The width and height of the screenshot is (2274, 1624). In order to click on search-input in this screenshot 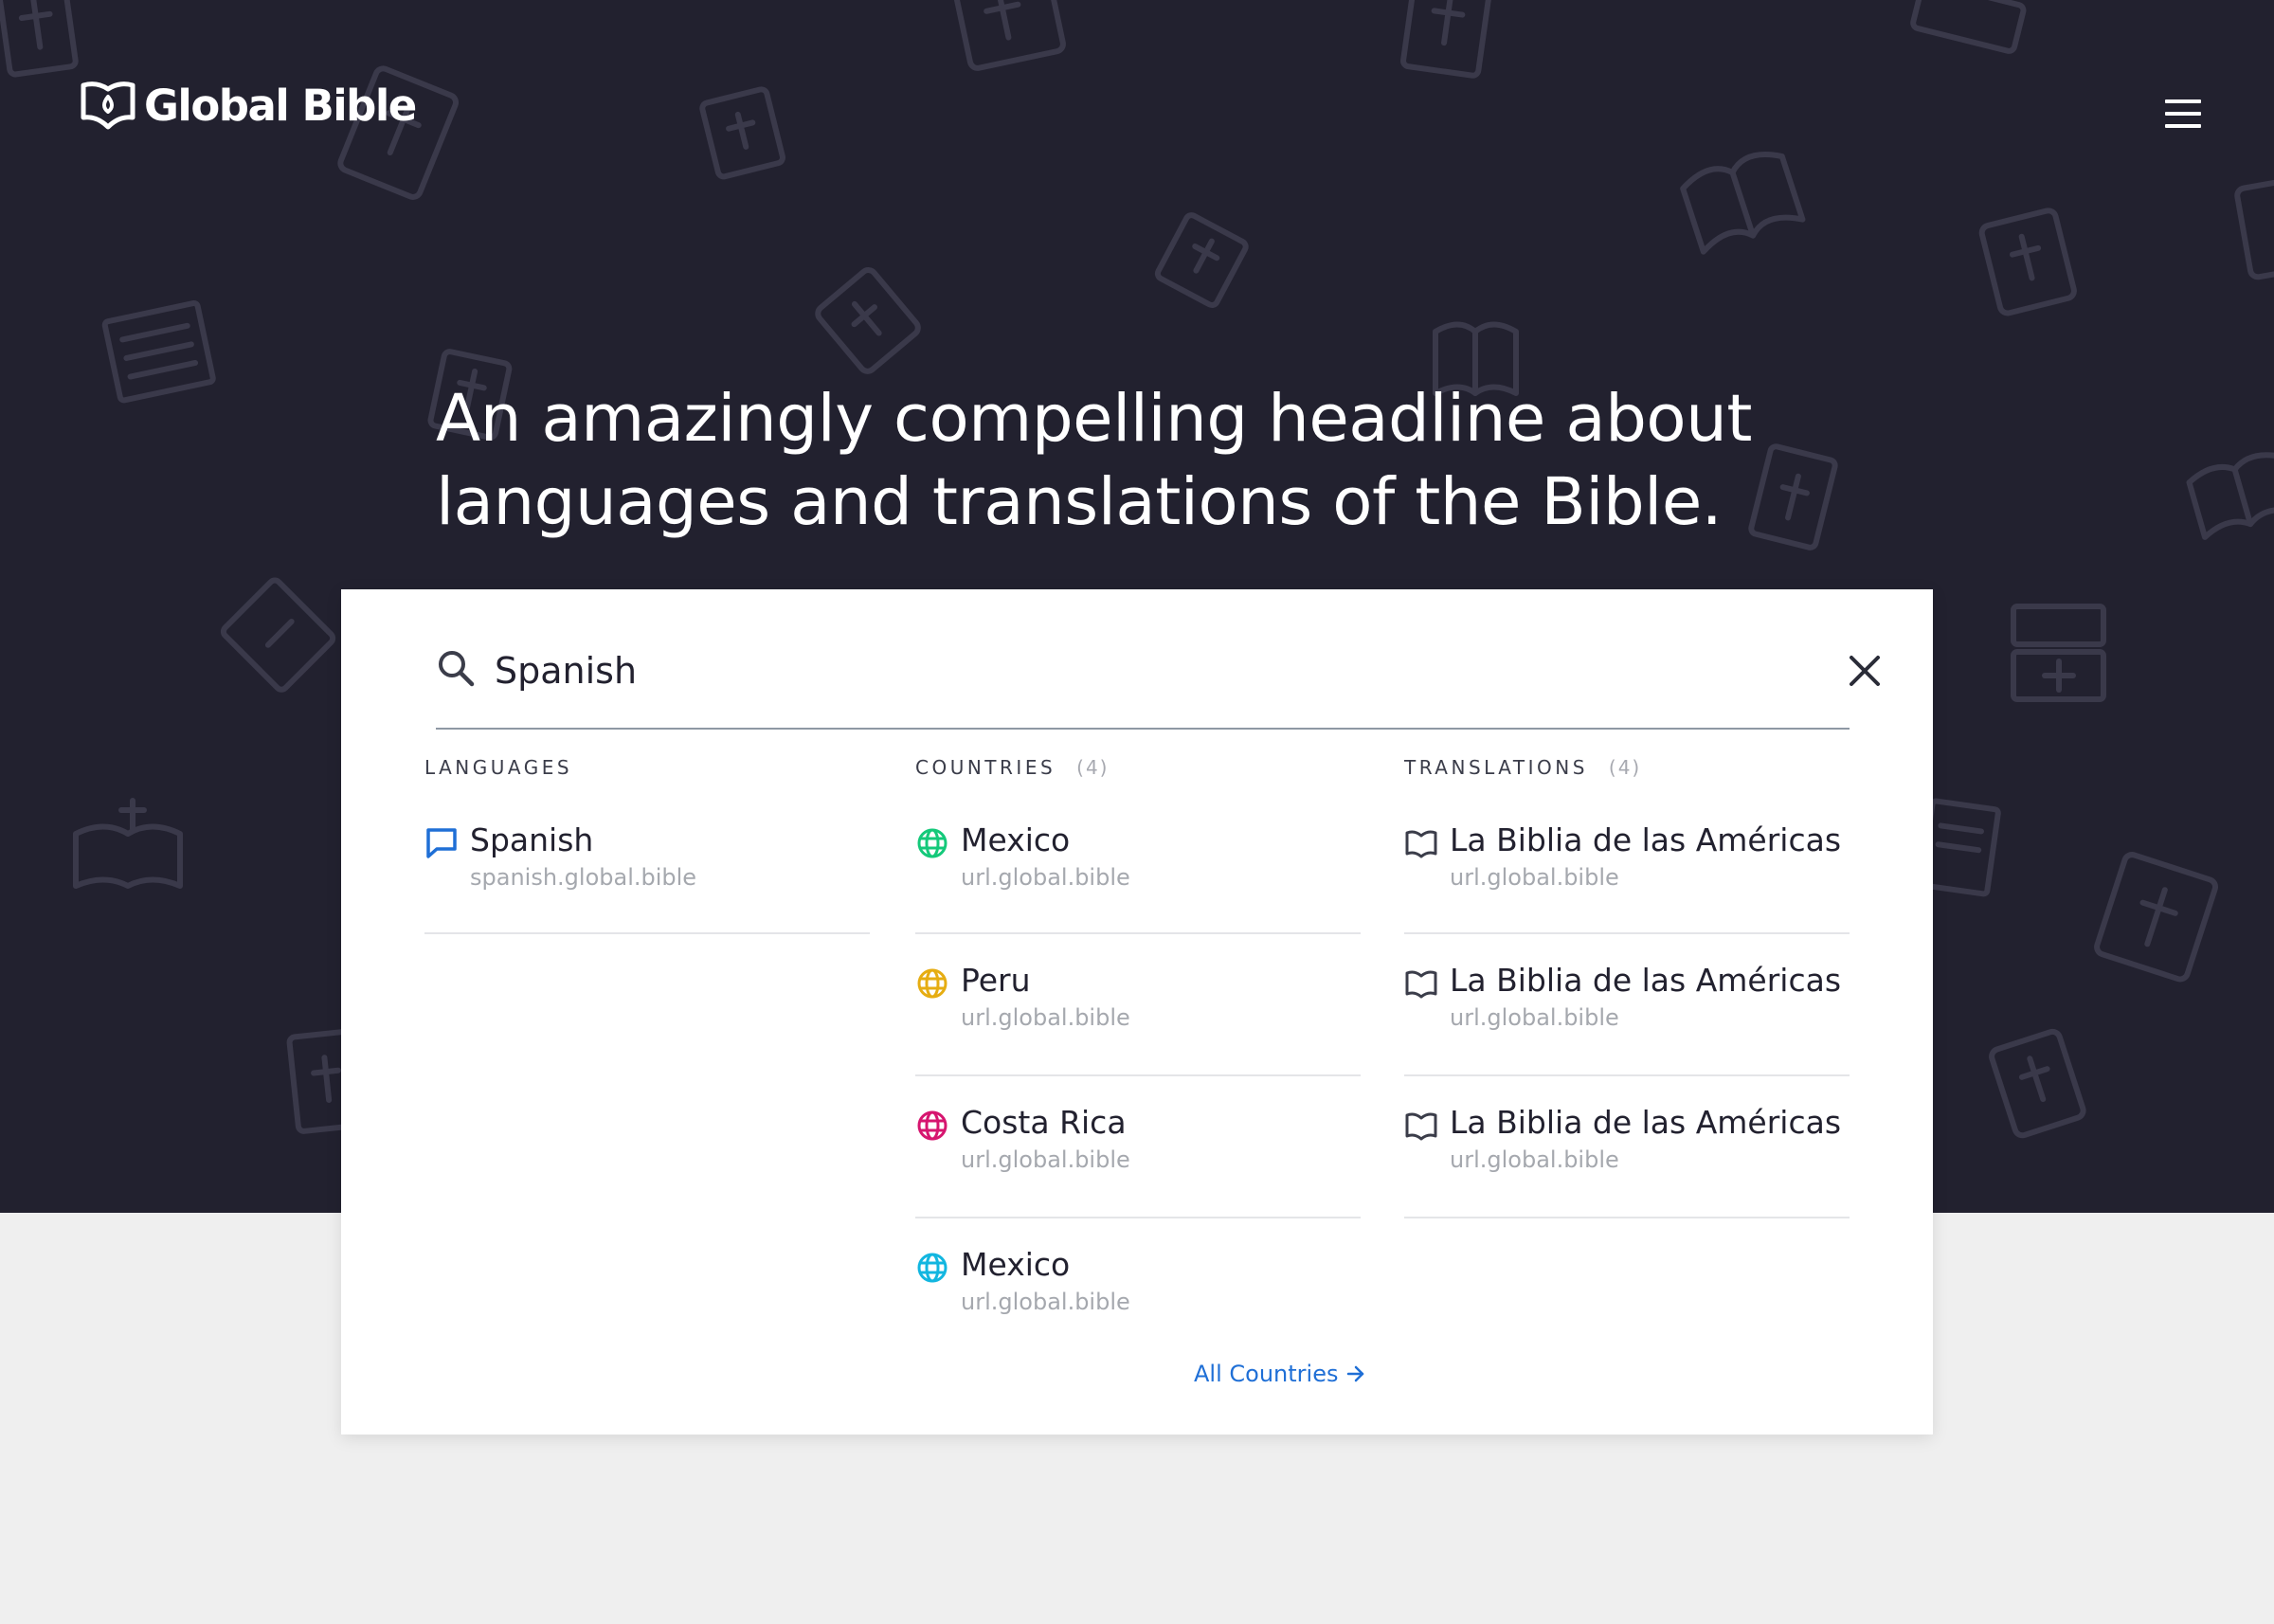, I will do `click(1110, 671)`.